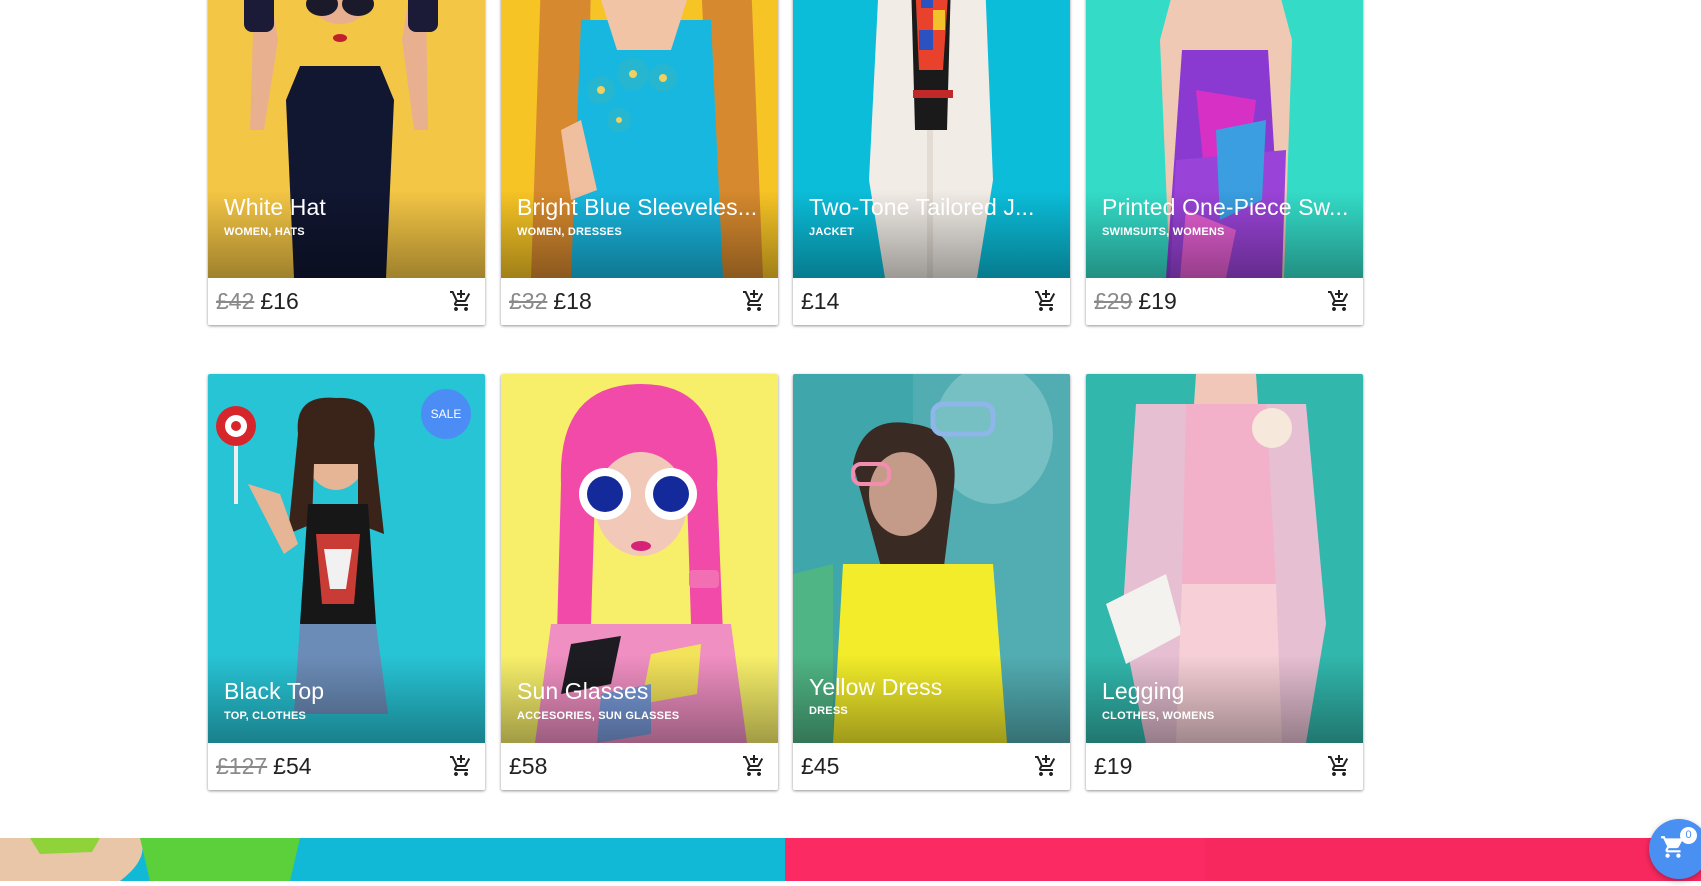 Image resolution: width=1701 pixels, height=886 pixels. Describe the element at coordinates (639, 558) in the screenshot. I see `product-image: Sun Glasses ACCESORIES, SUN GLASSES` at that location.